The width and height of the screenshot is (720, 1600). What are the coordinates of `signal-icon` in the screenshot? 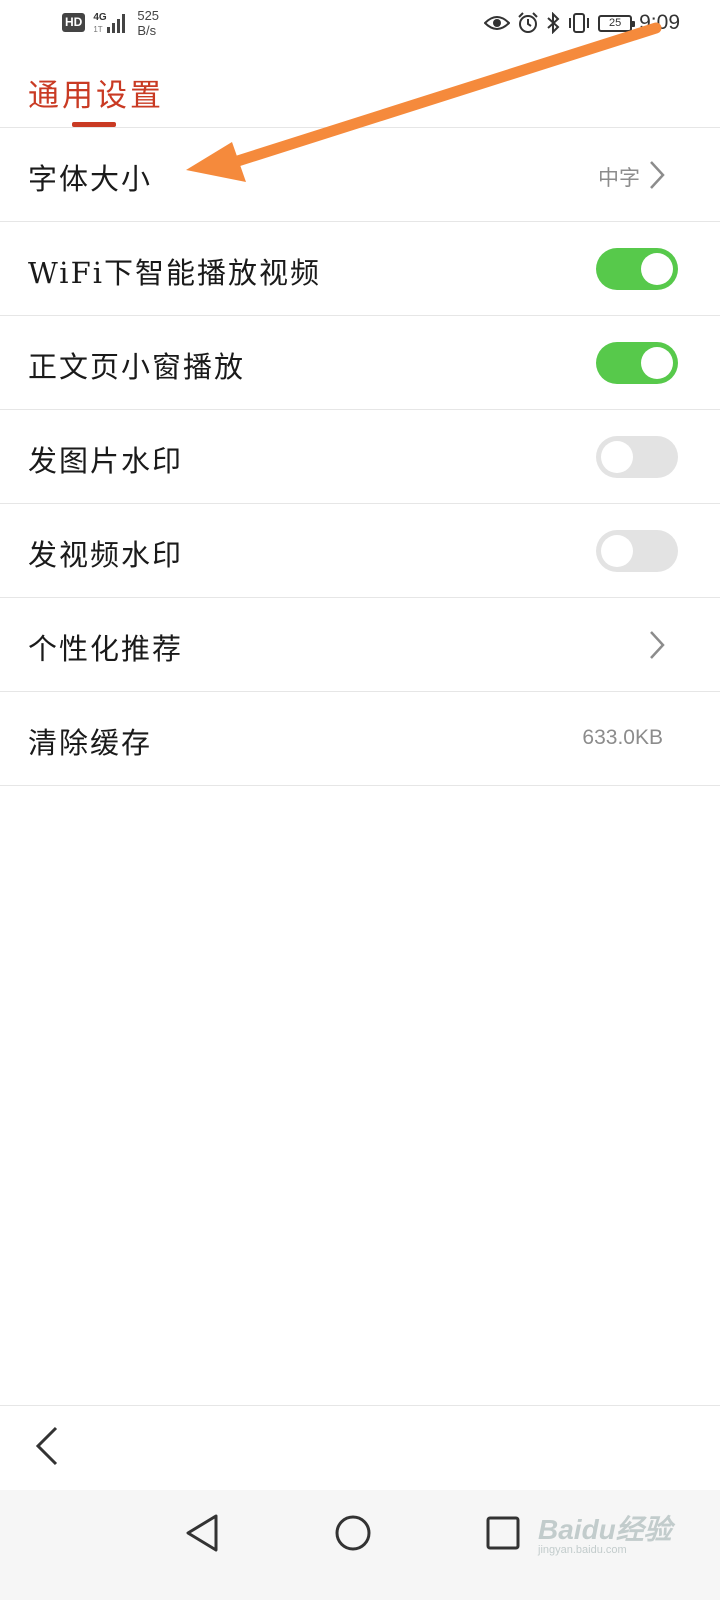 It's located at (116, 23).